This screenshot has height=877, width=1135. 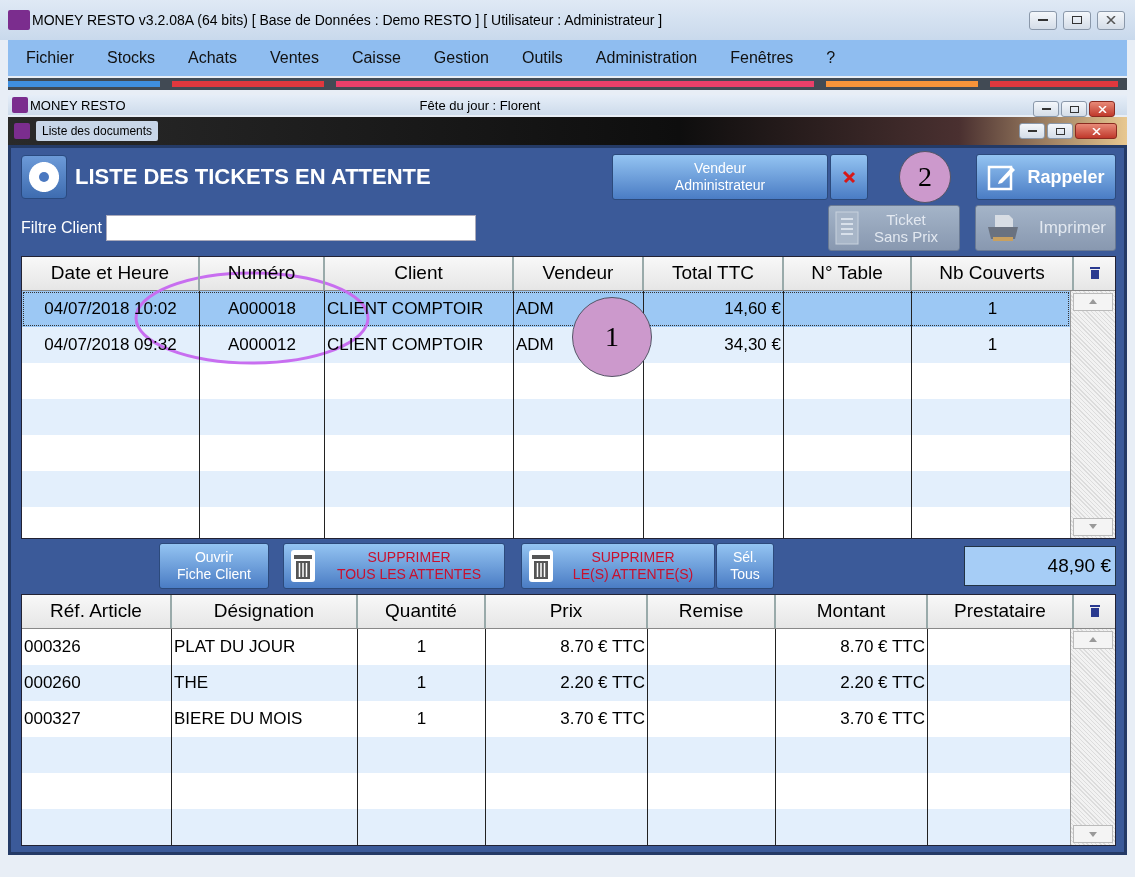 I want to click on column-header: Désignation, so click(x=265, y=611).